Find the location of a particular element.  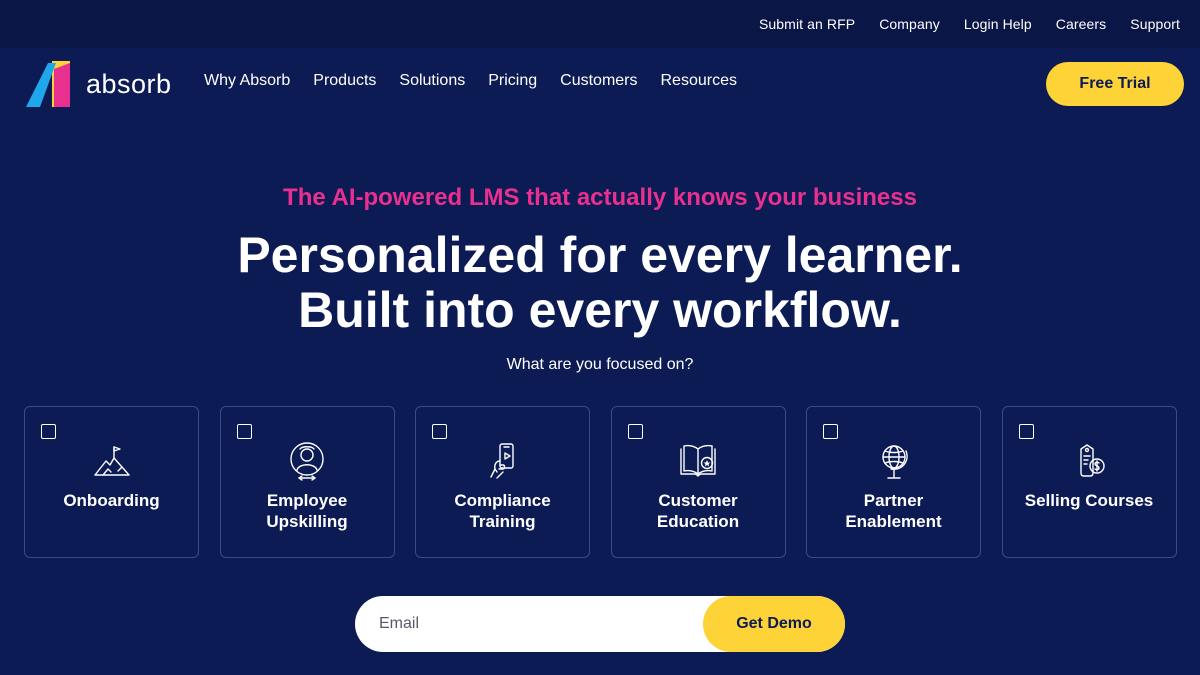

focus-card-employee-upskilling: Employee Upskilling is located at coordinates (307, 482).